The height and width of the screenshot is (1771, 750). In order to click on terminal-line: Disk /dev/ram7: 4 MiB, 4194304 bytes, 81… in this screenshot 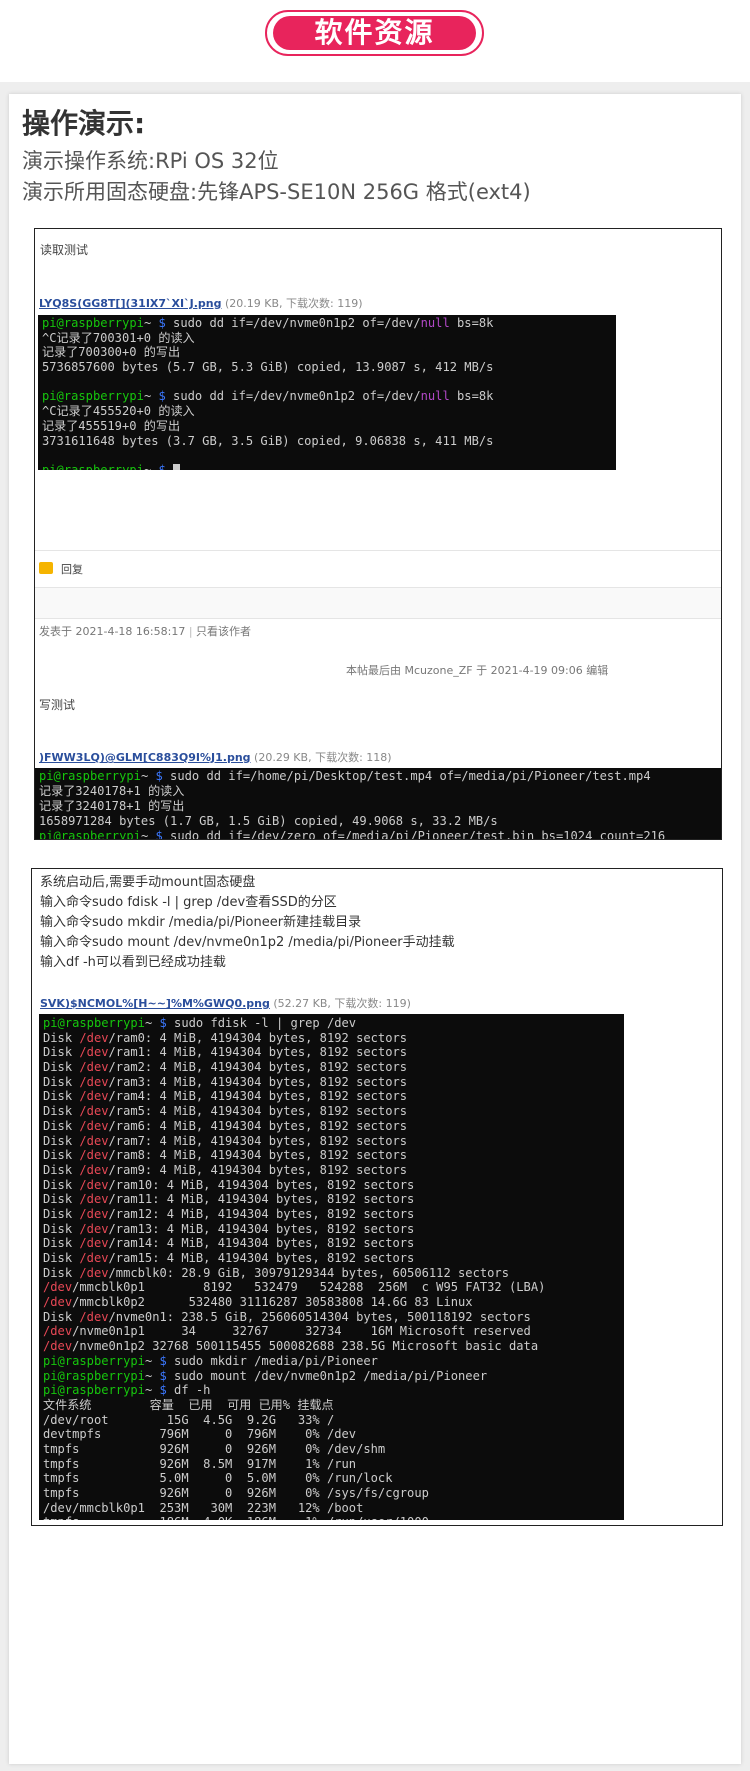, I will do `click(333, 1141)`.